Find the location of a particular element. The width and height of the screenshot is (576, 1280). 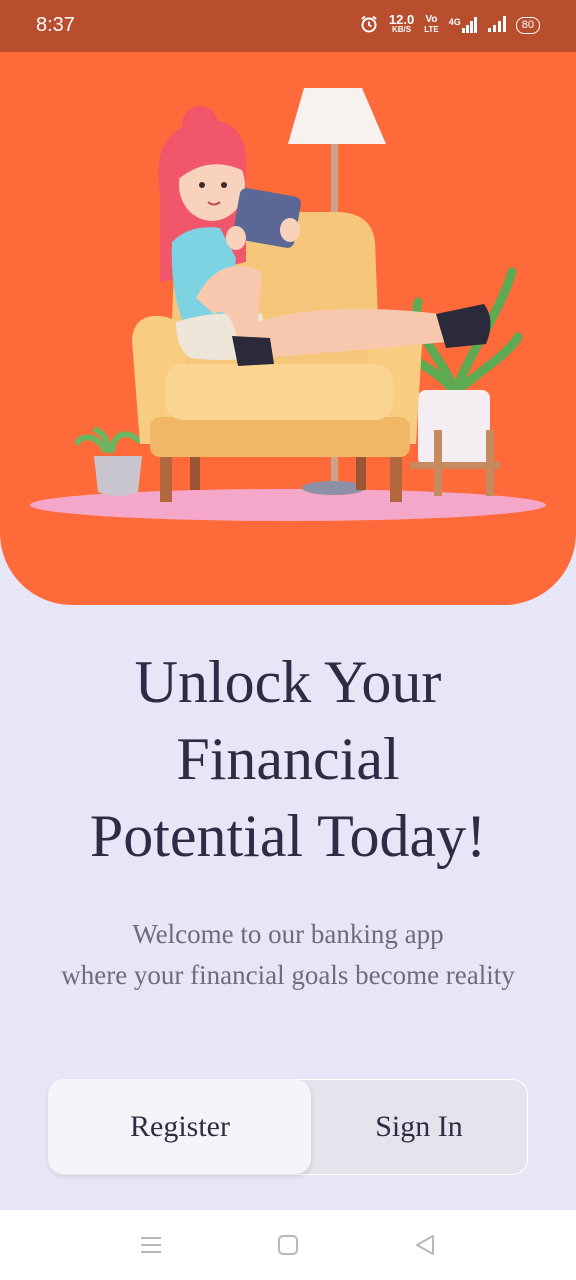

volte-icon: Vo LTE is located at coordinates (431, 25).